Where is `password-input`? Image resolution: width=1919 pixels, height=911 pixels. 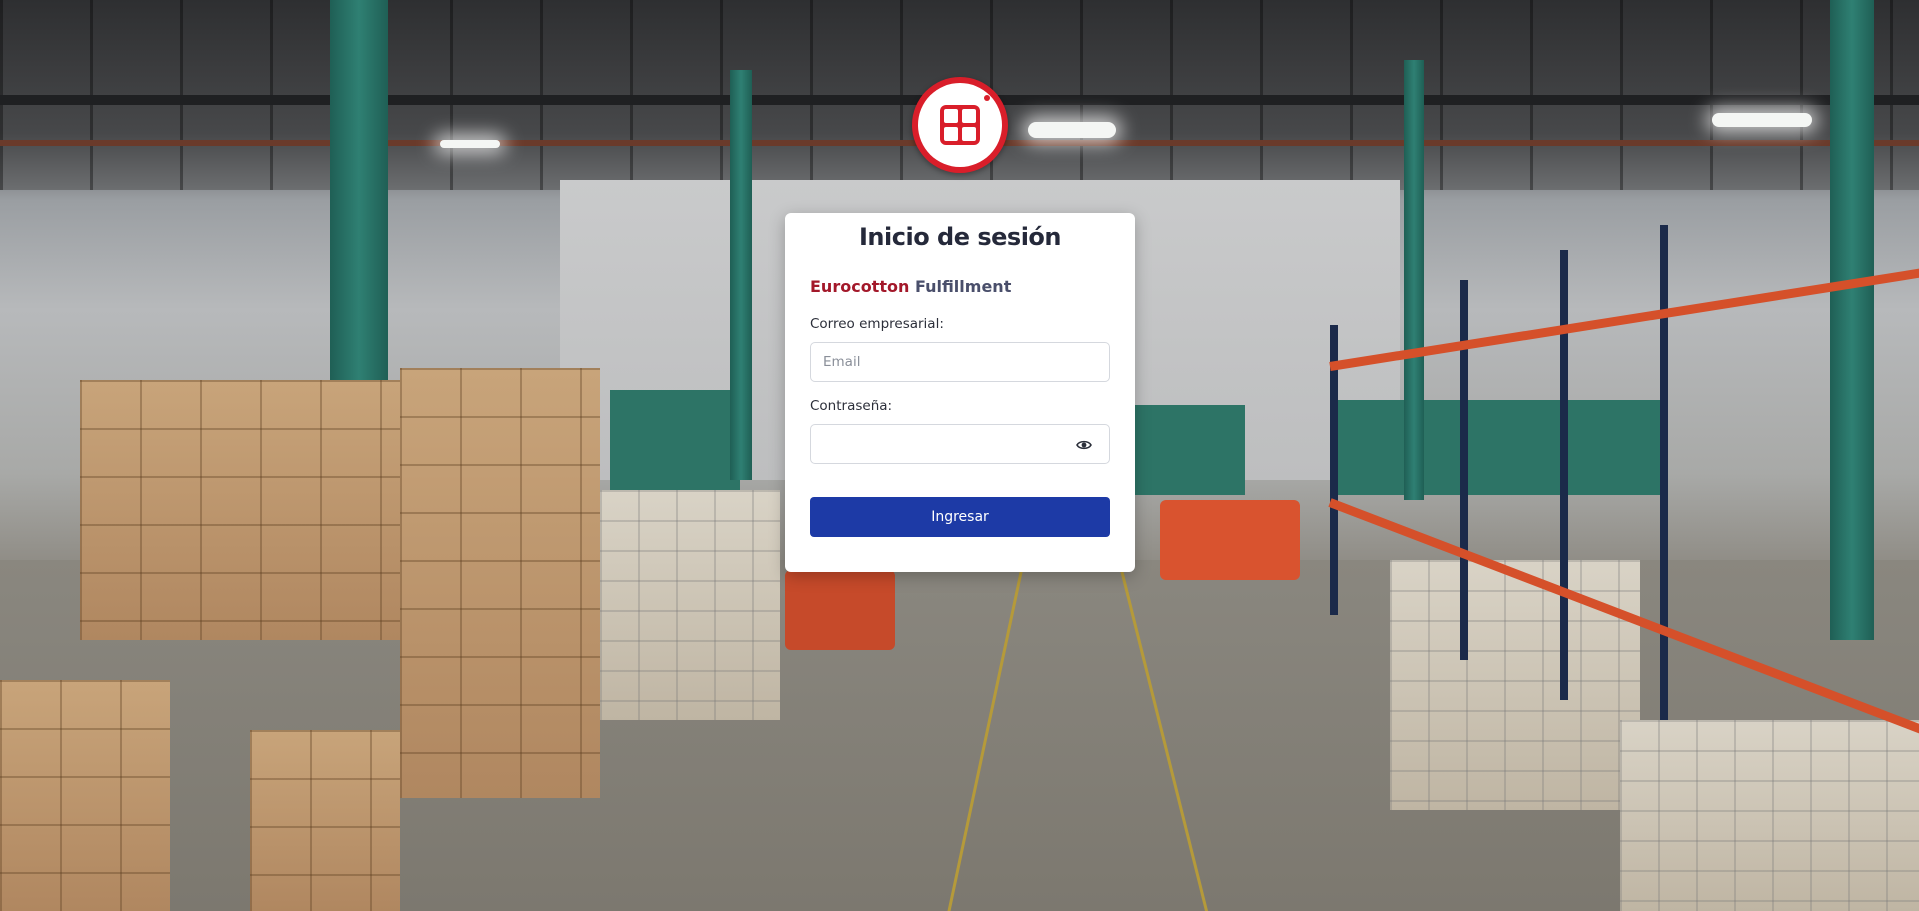
password-input is located at coordinates (960, 444).